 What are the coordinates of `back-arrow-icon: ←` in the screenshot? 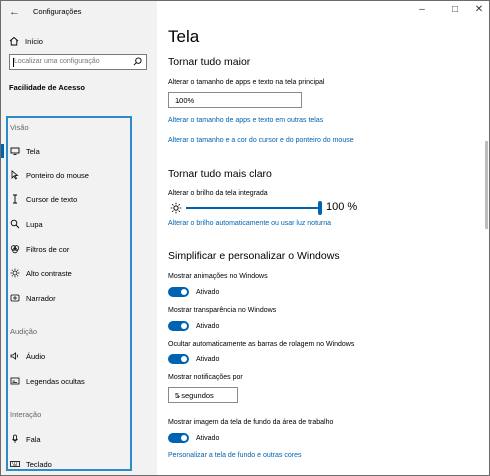 It's located at (14, 12).